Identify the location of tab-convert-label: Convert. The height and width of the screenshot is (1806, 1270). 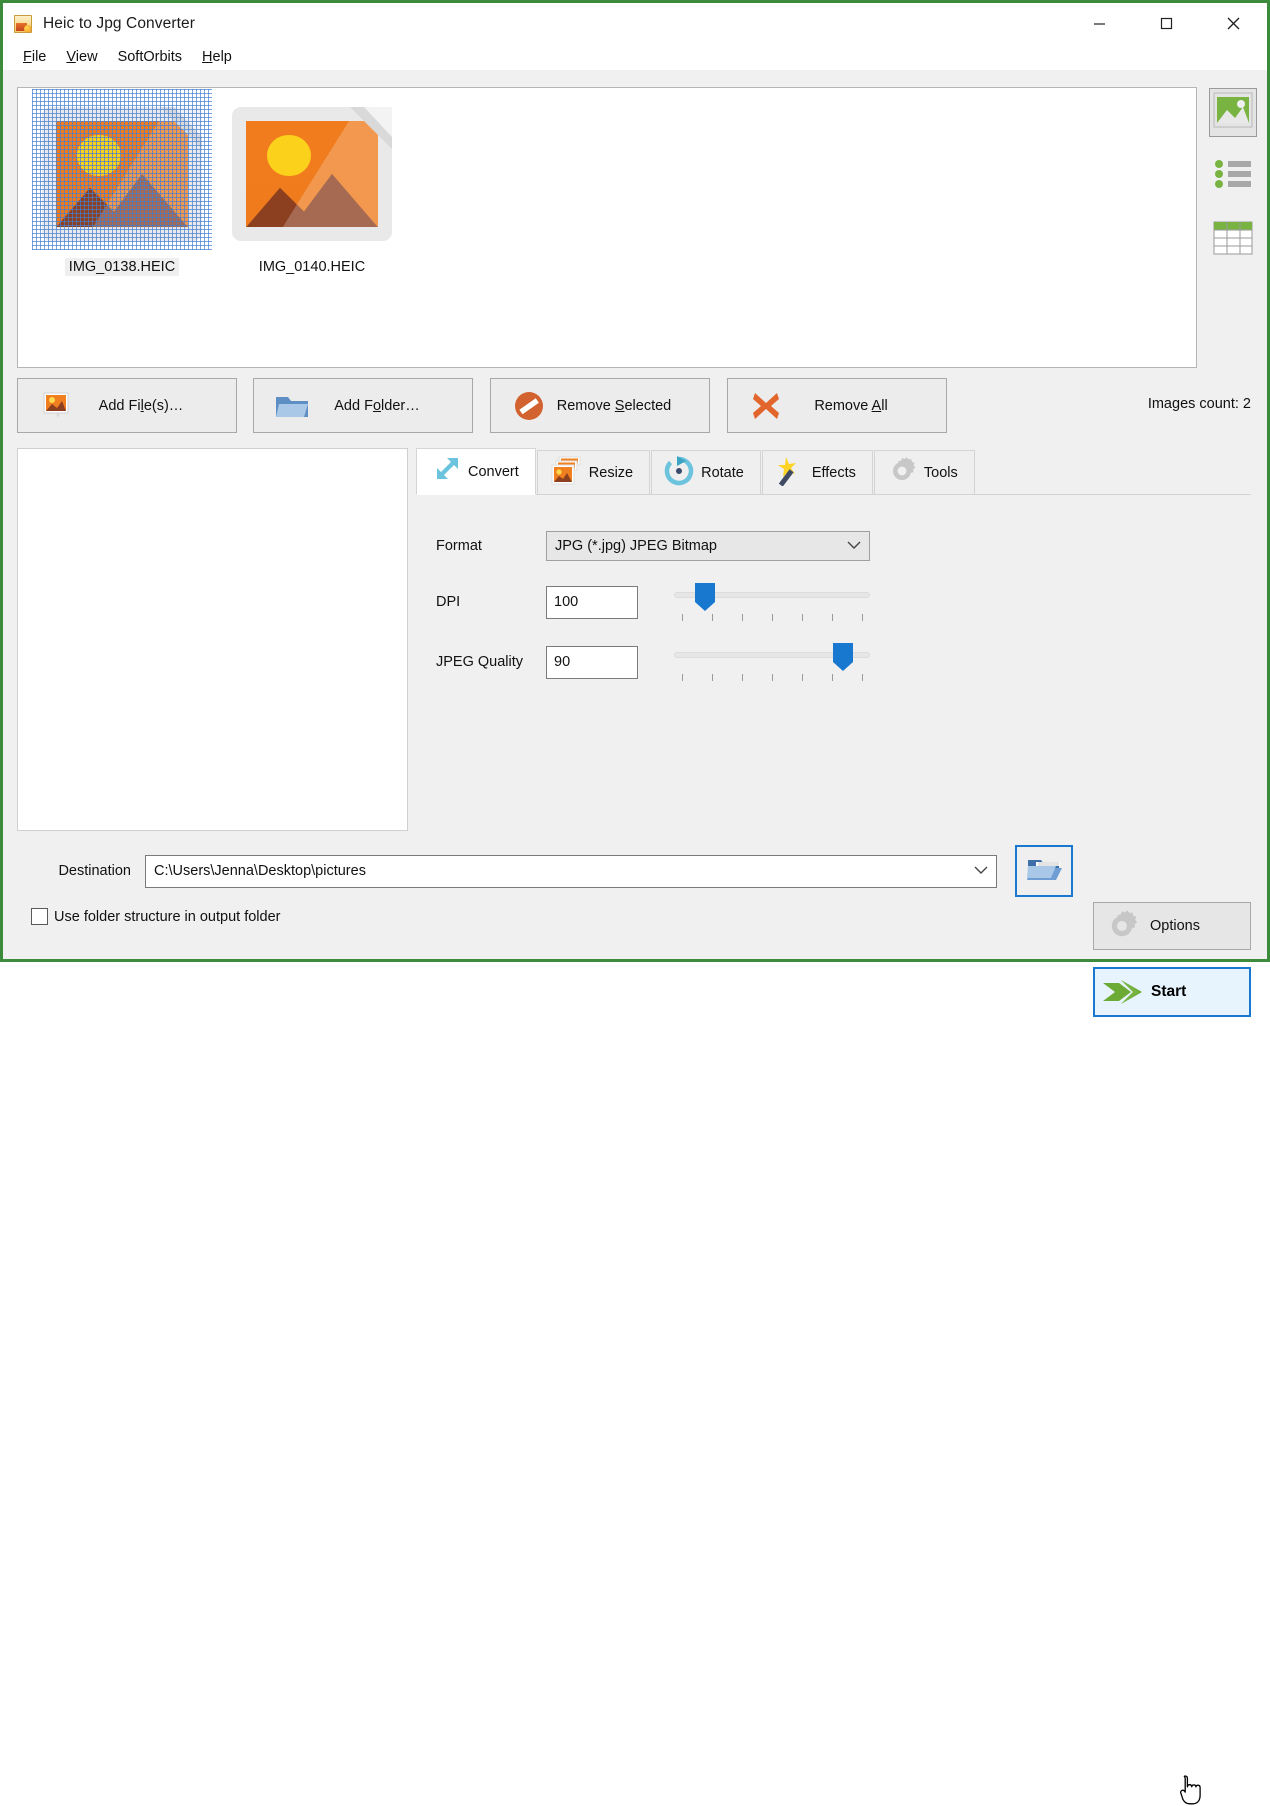
(493, 471).